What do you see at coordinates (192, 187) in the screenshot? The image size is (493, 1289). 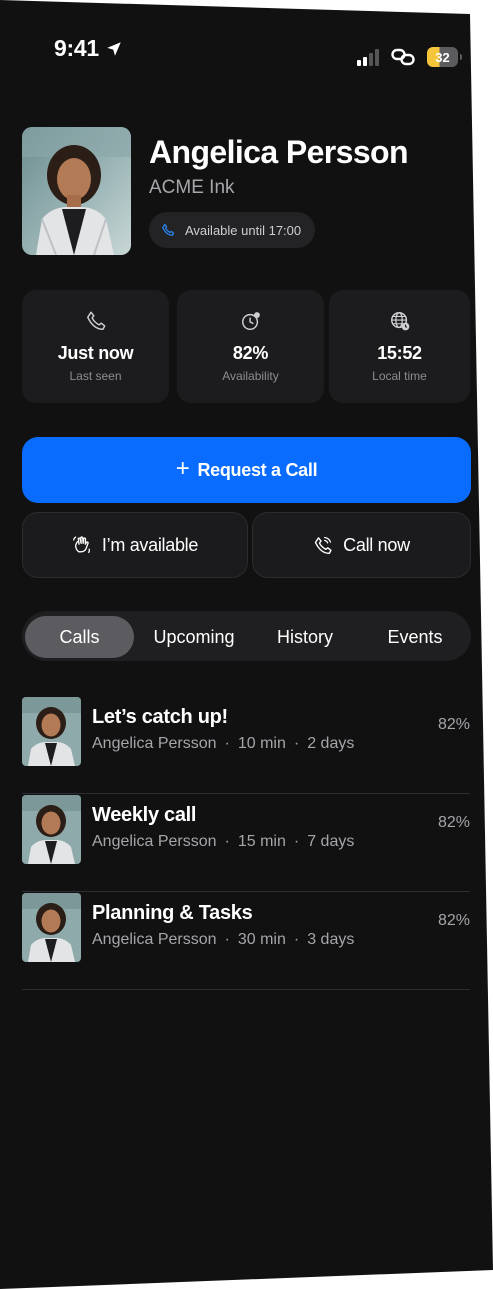 I see `profile-company: ACME Ink` at bounding box center [192, 187].